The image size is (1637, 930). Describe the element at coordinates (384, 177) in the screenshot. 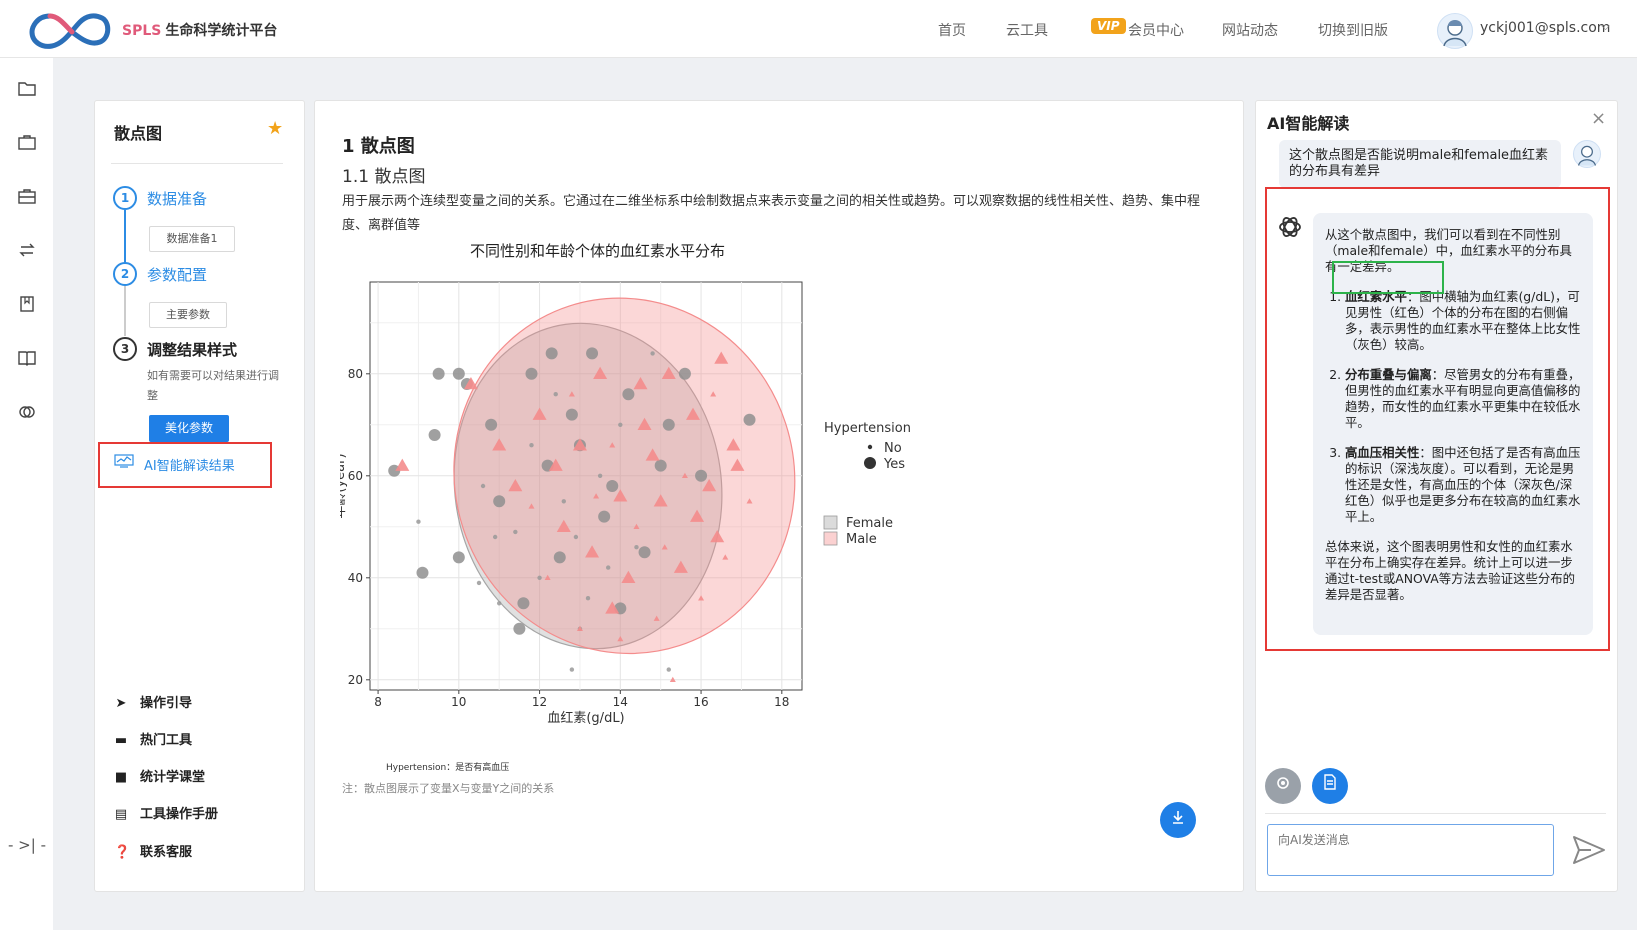

I see `subsection-heading: 1.1 散点图` at that location.